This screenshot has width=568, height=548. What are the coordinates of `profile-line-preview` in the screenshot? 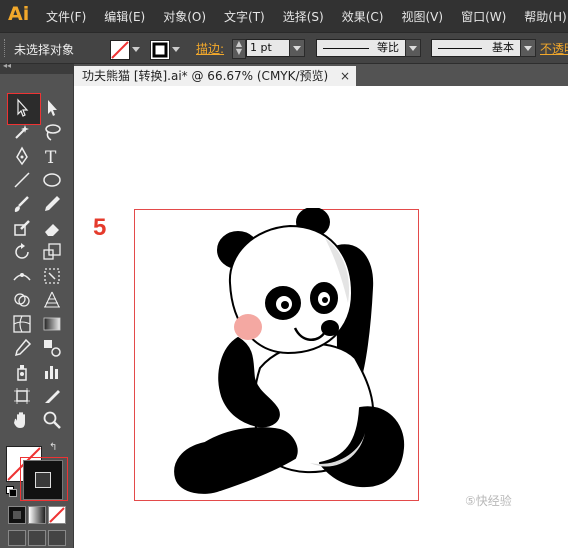 It's located at (346, 48).